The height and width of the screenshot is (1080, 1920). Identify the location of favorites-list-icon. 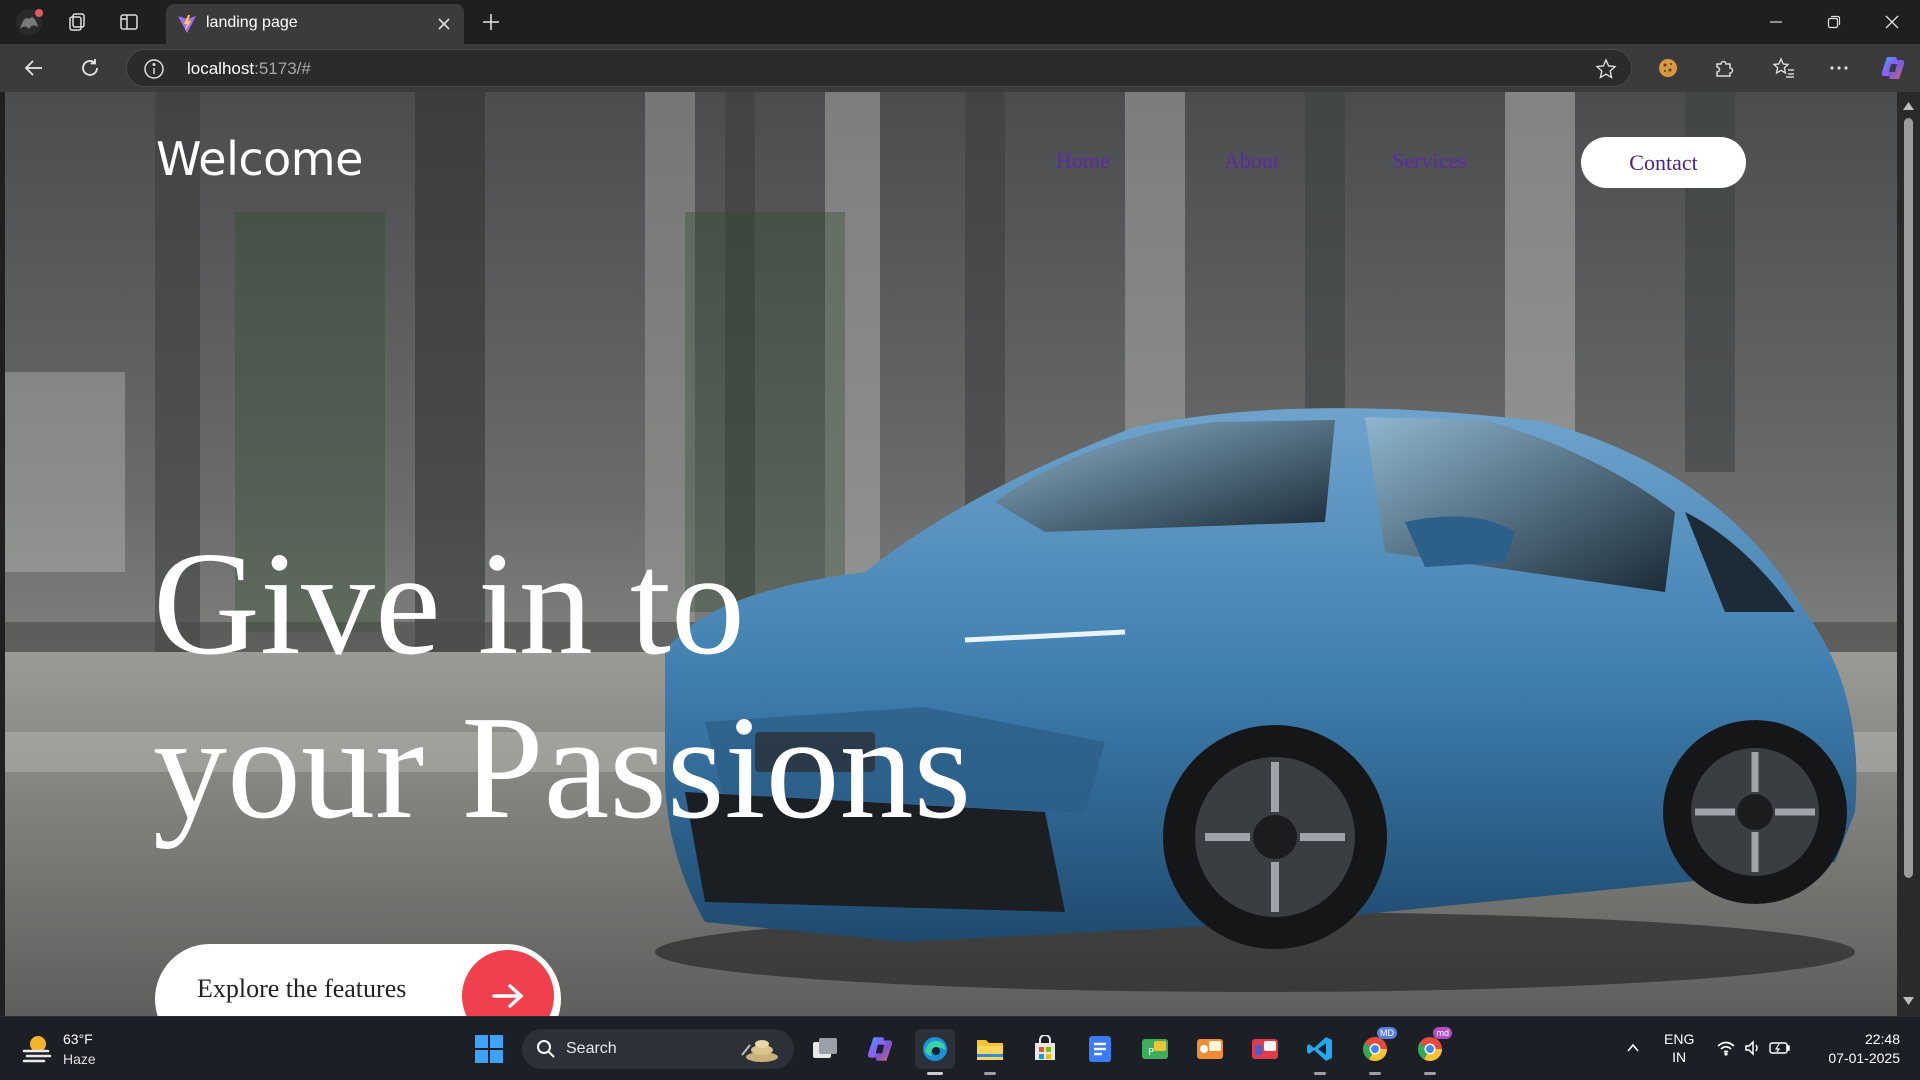
(1784, 68).